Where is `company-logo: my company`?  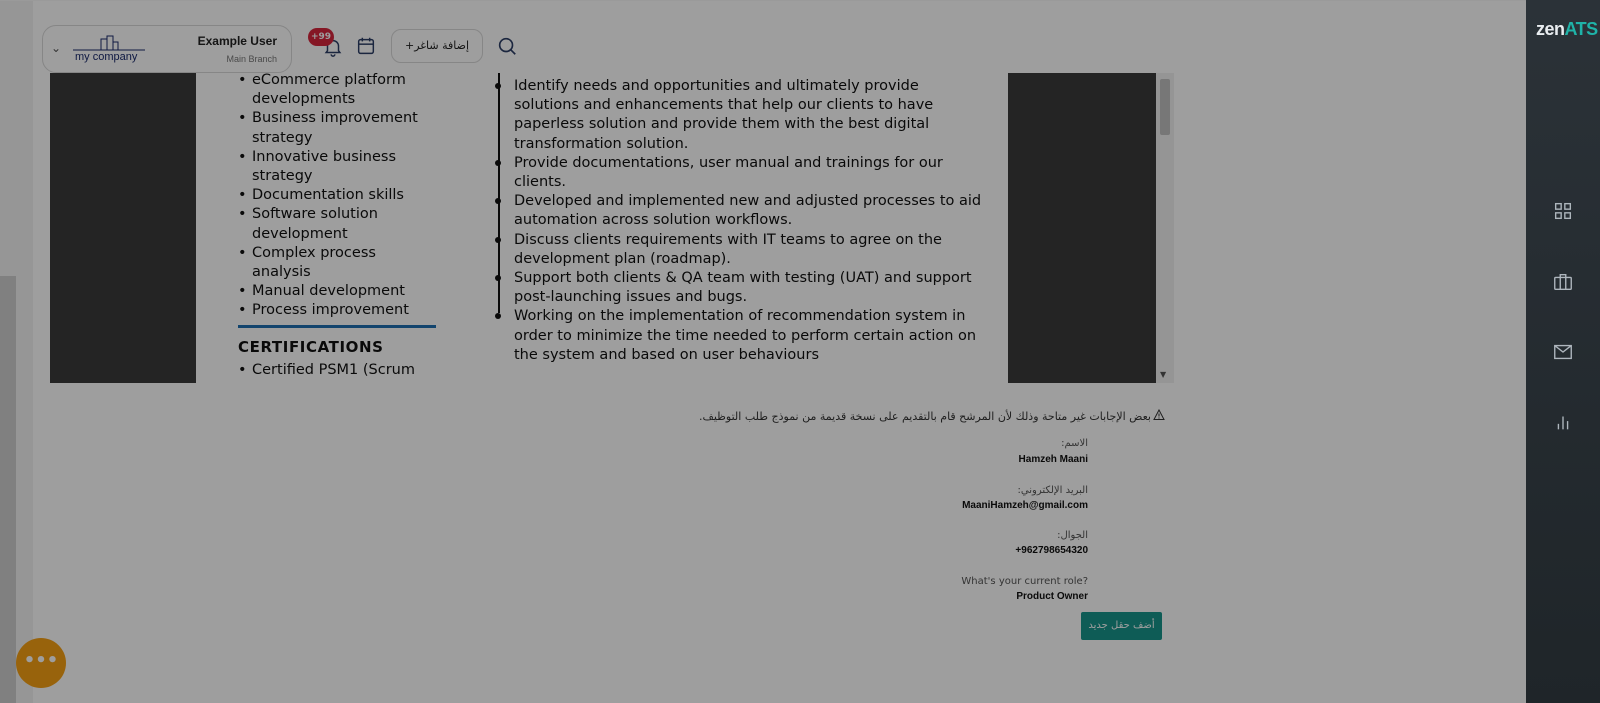 company-logo: my company is located at coordinates (109, 50).